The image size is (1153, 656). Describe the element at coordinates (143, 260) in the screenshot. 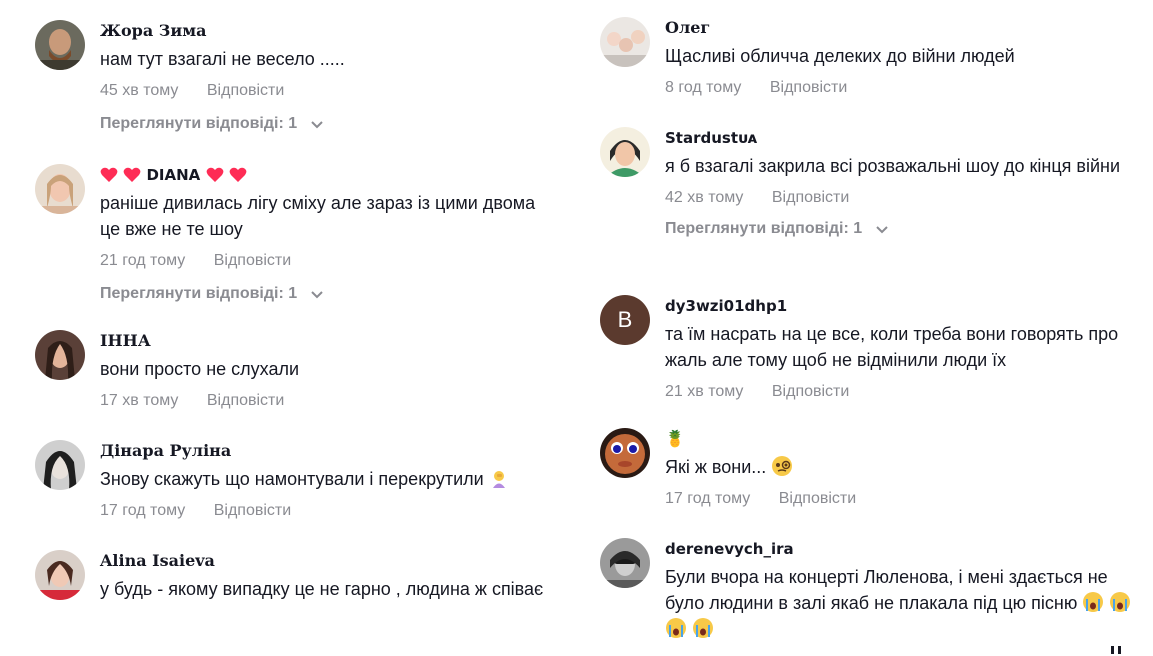

I see `comment-time: 21 год тому` at that location.